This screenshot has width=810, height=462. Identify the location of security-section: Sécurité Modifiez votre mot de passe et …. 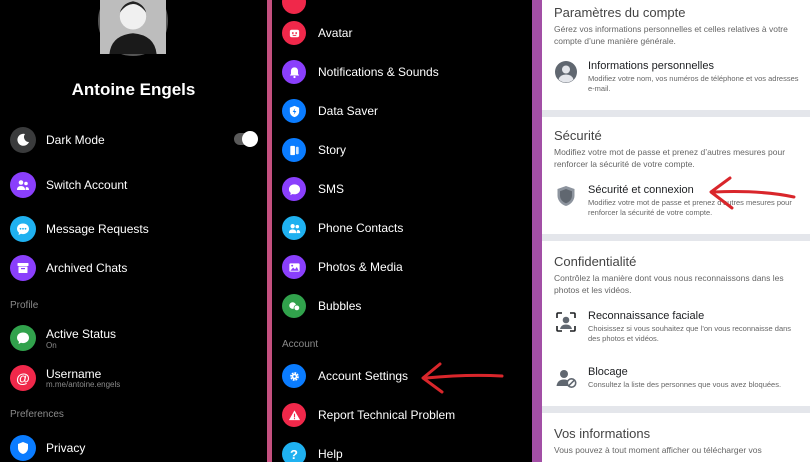
(676, 149).